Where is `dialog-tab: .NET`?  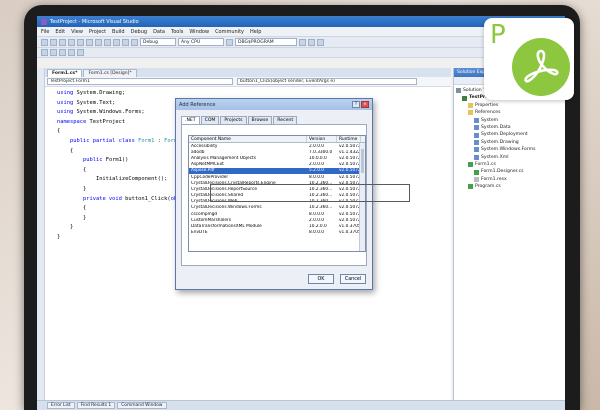 dialog-tab: .NET is located at coordinates (190, 120).